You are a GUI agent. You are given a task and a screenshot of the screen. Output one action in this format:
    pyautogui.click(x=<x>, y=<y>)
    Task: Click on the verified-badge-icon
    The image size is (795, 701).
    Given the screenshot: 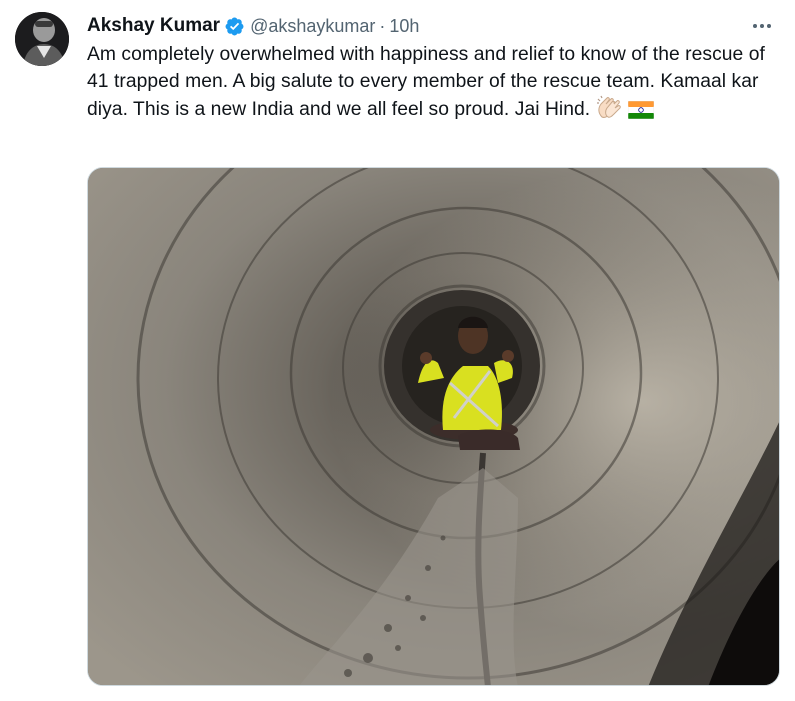 What is the action you would take?
    pyautogui.click(x=234, y=26)
    